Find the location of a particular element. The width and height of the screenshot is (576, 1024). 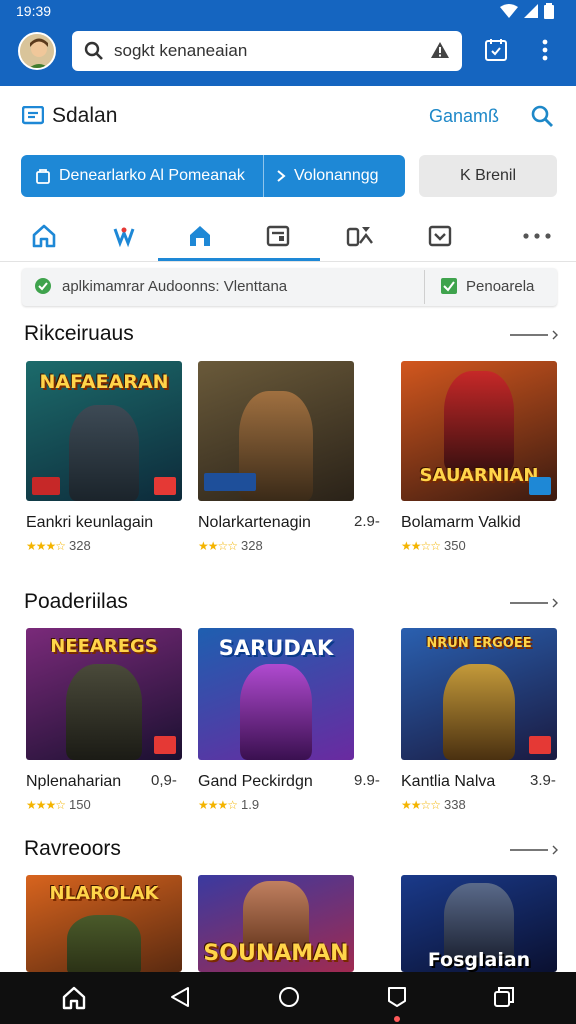

game-art-title: SOUNAMAN is located at coordinates (276, 953).